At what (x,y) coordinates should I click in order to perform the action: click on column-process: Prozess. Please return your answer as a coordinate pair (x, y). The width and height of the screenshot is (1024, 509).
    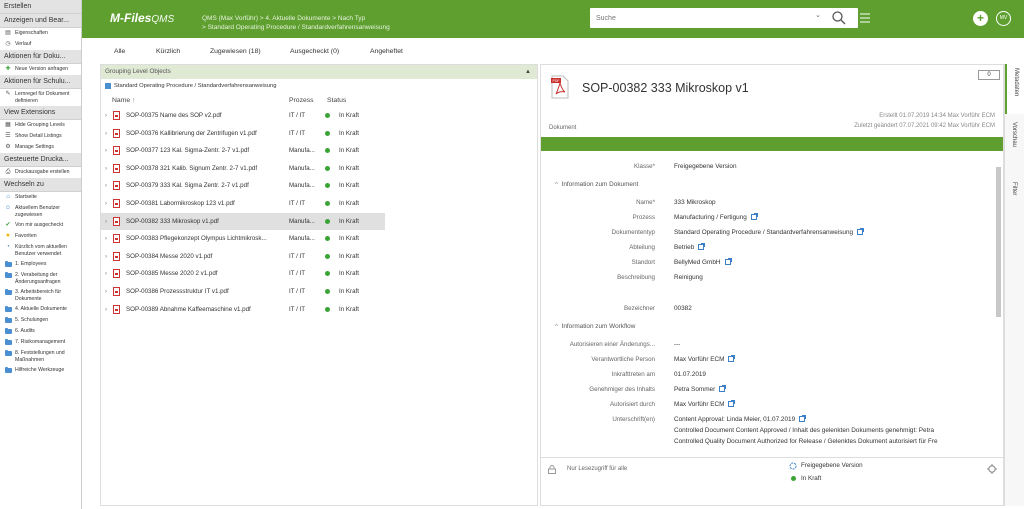
    Looking at the image, I should click on (301, 100).